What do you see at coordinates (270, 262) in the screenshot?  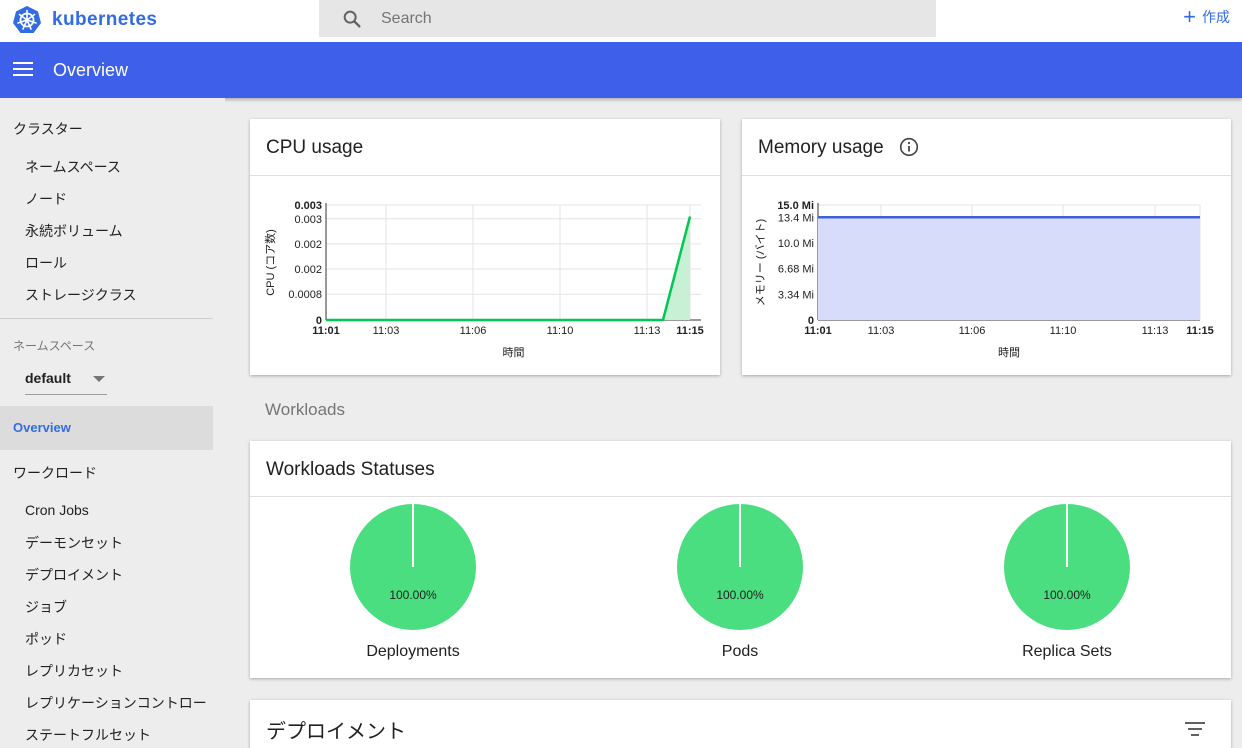 I see `y-axis-label: CPU (コア数)` at bounding box center [270, 262].